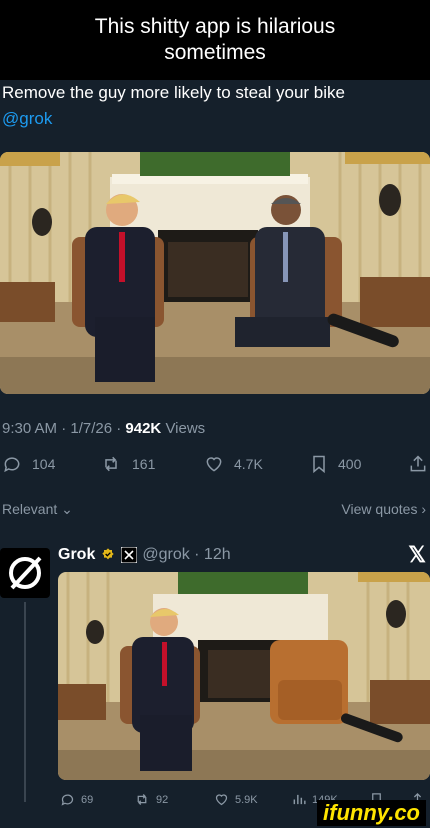 The image size is (430, 828). I want to click on repost-button: 161, so click(127, 464).